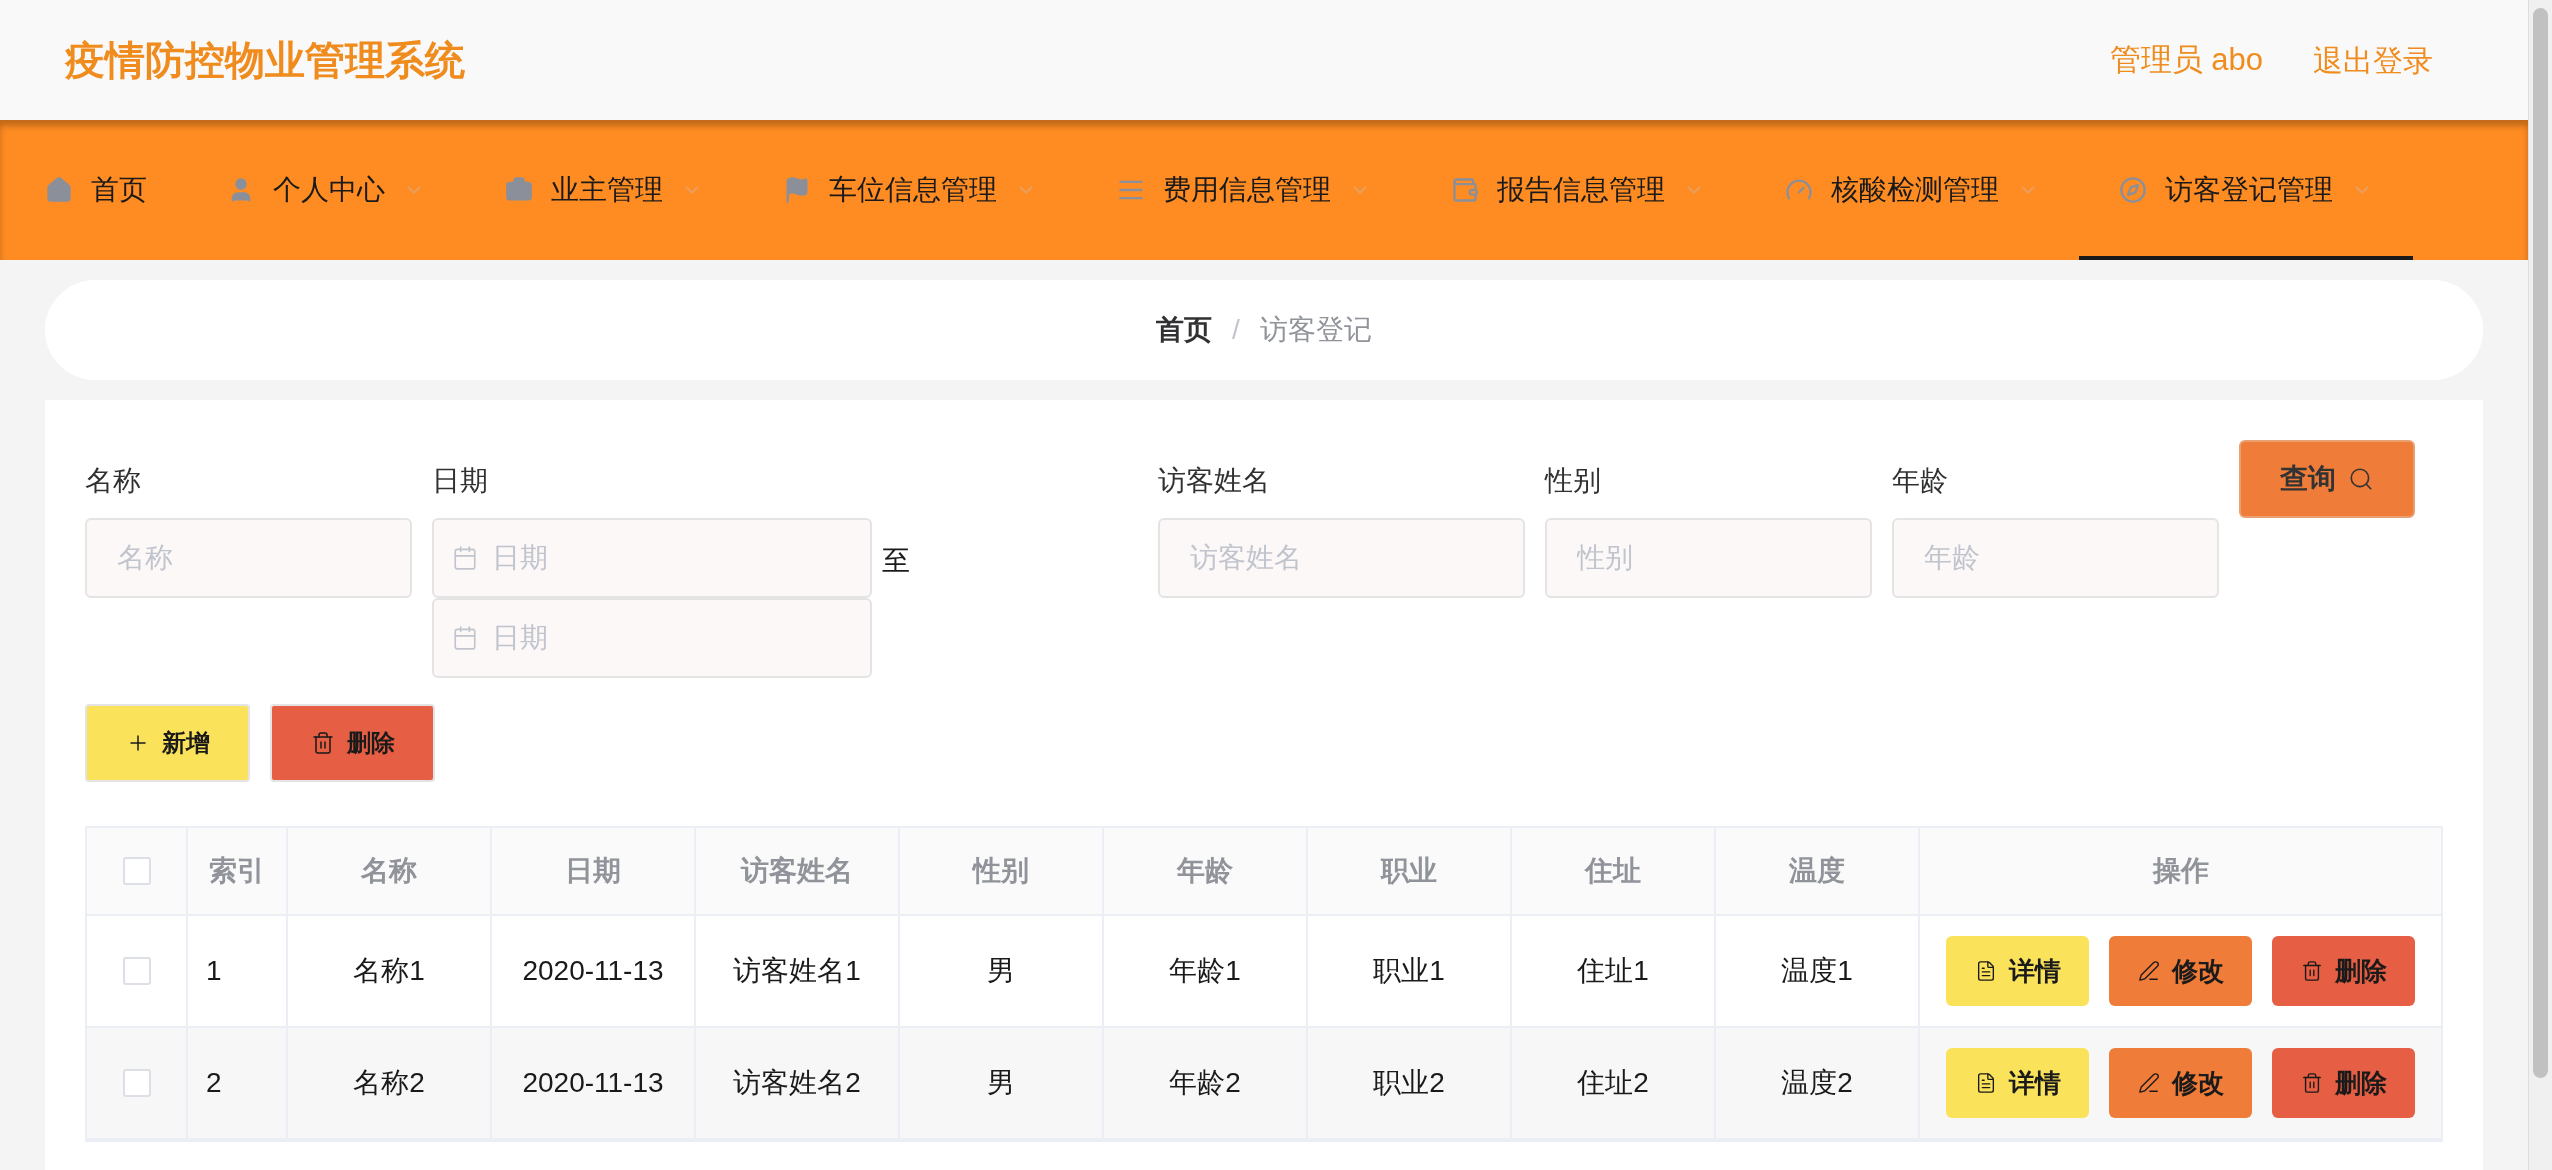  Describe the element at coordinates (1341, 558) in the screenshot. I see `input-field: 访客姓名` at that location.